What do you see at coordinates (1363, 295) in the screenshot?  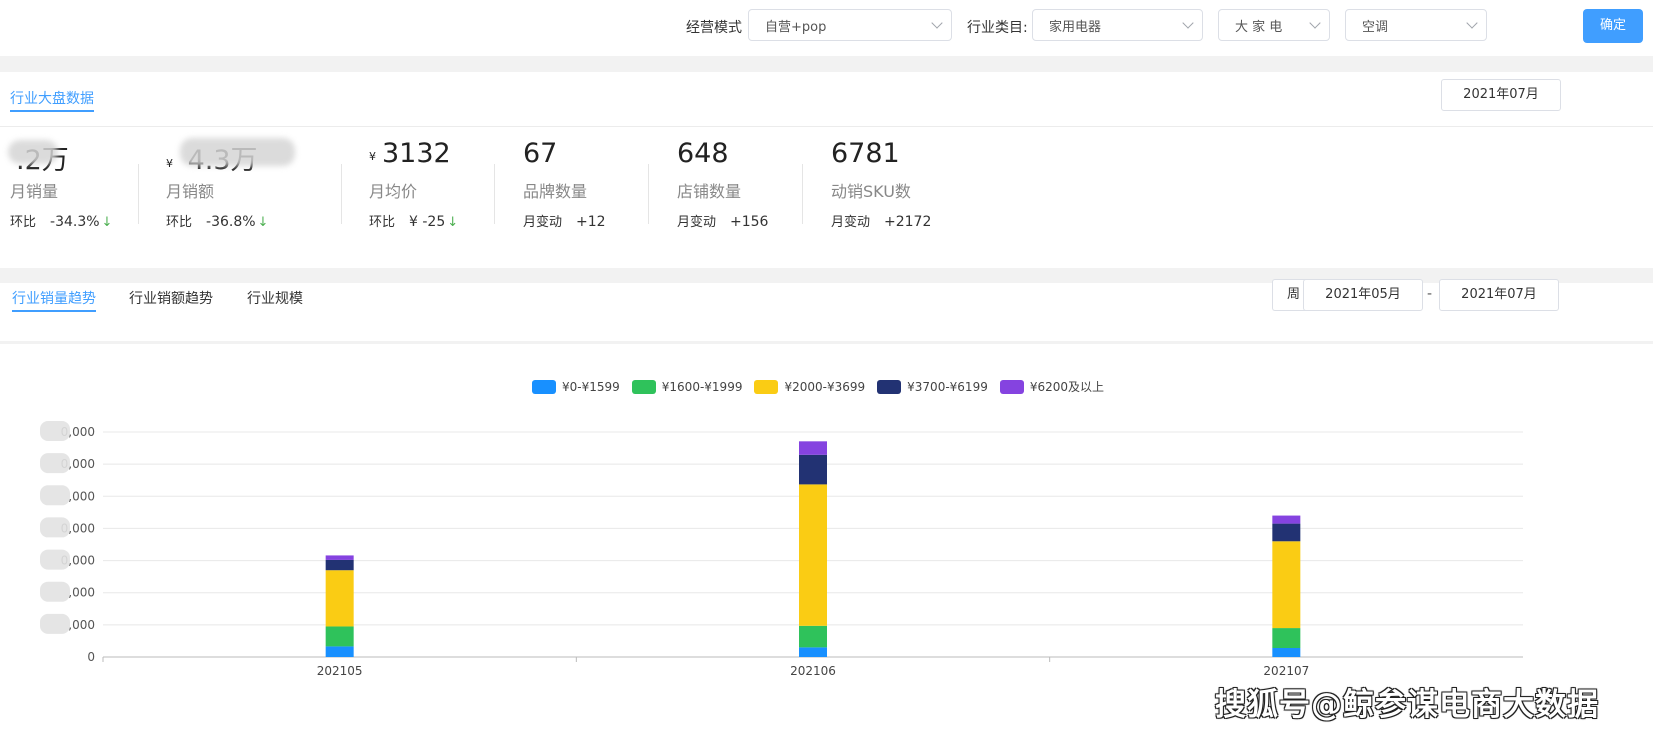 I see `date-from-picker: 2021年05月` at bounding box center [1363, 295].